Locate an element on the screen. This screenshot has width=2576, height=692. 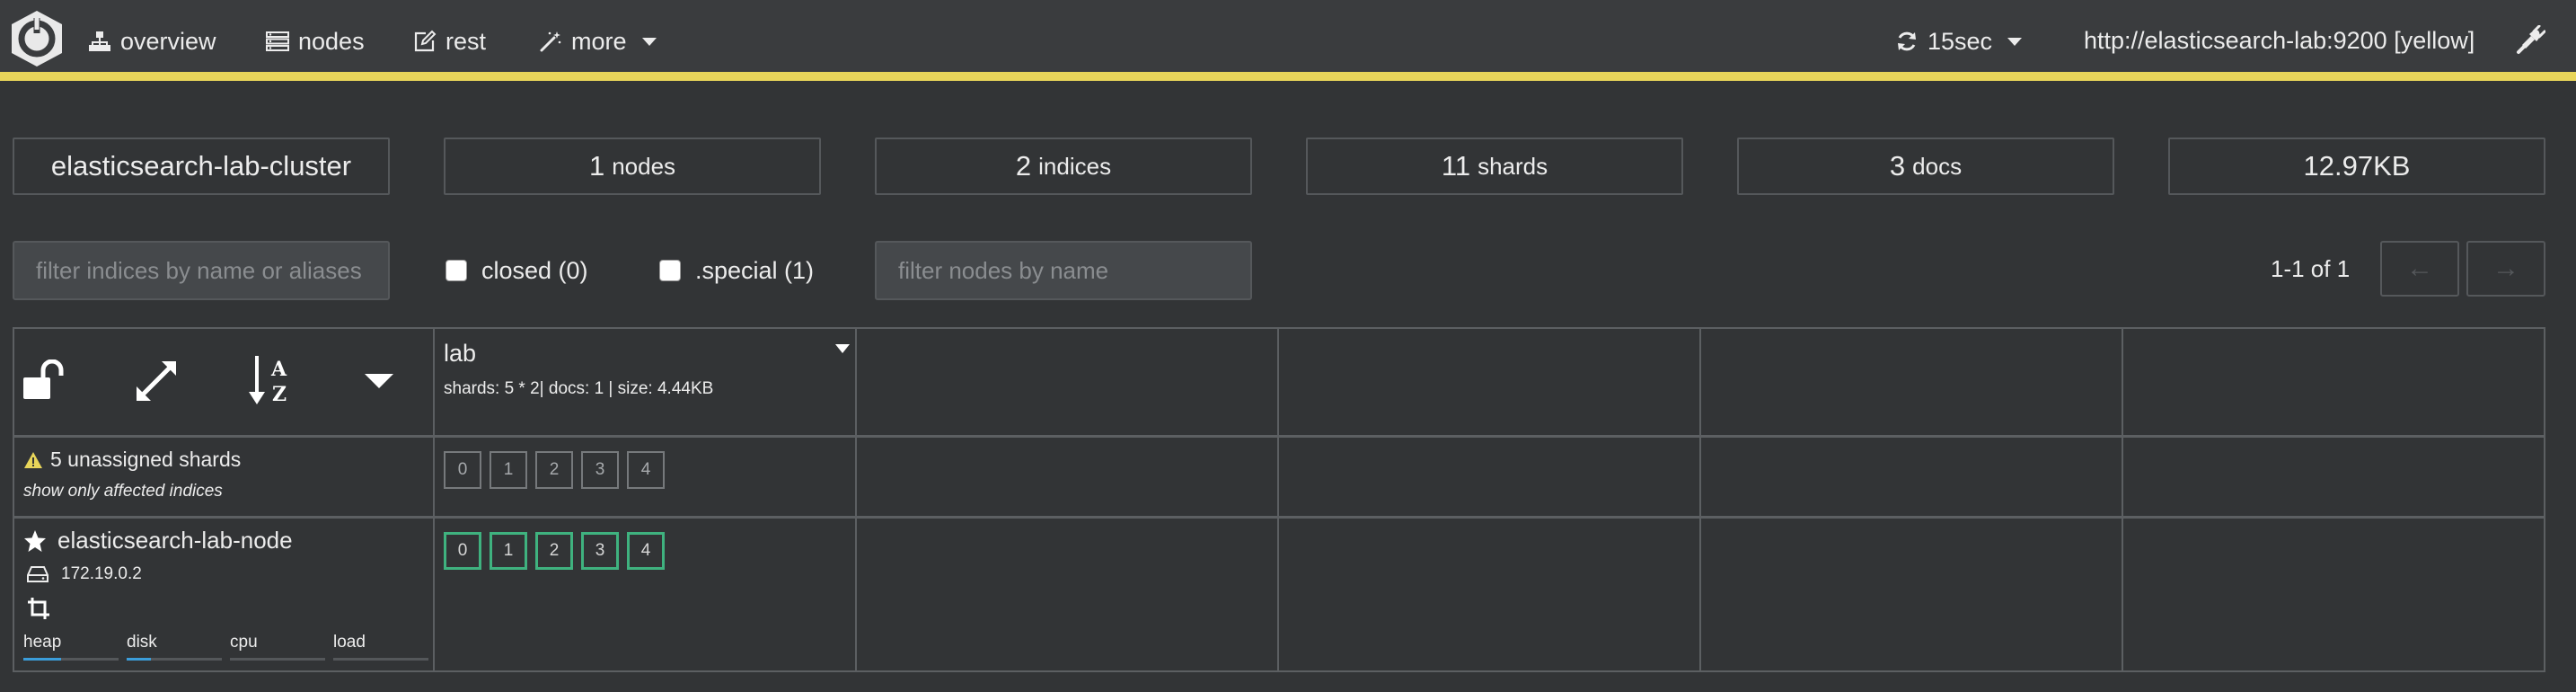
index-menu-caret-icon is located at coordinates (842, 348).